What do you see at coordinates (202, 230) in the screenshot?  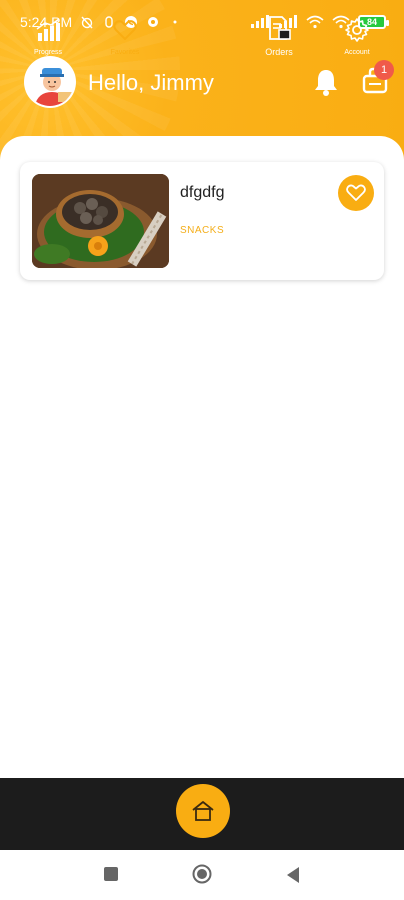 I see `product-category: SNACKS` at bounding box center [202, 230].